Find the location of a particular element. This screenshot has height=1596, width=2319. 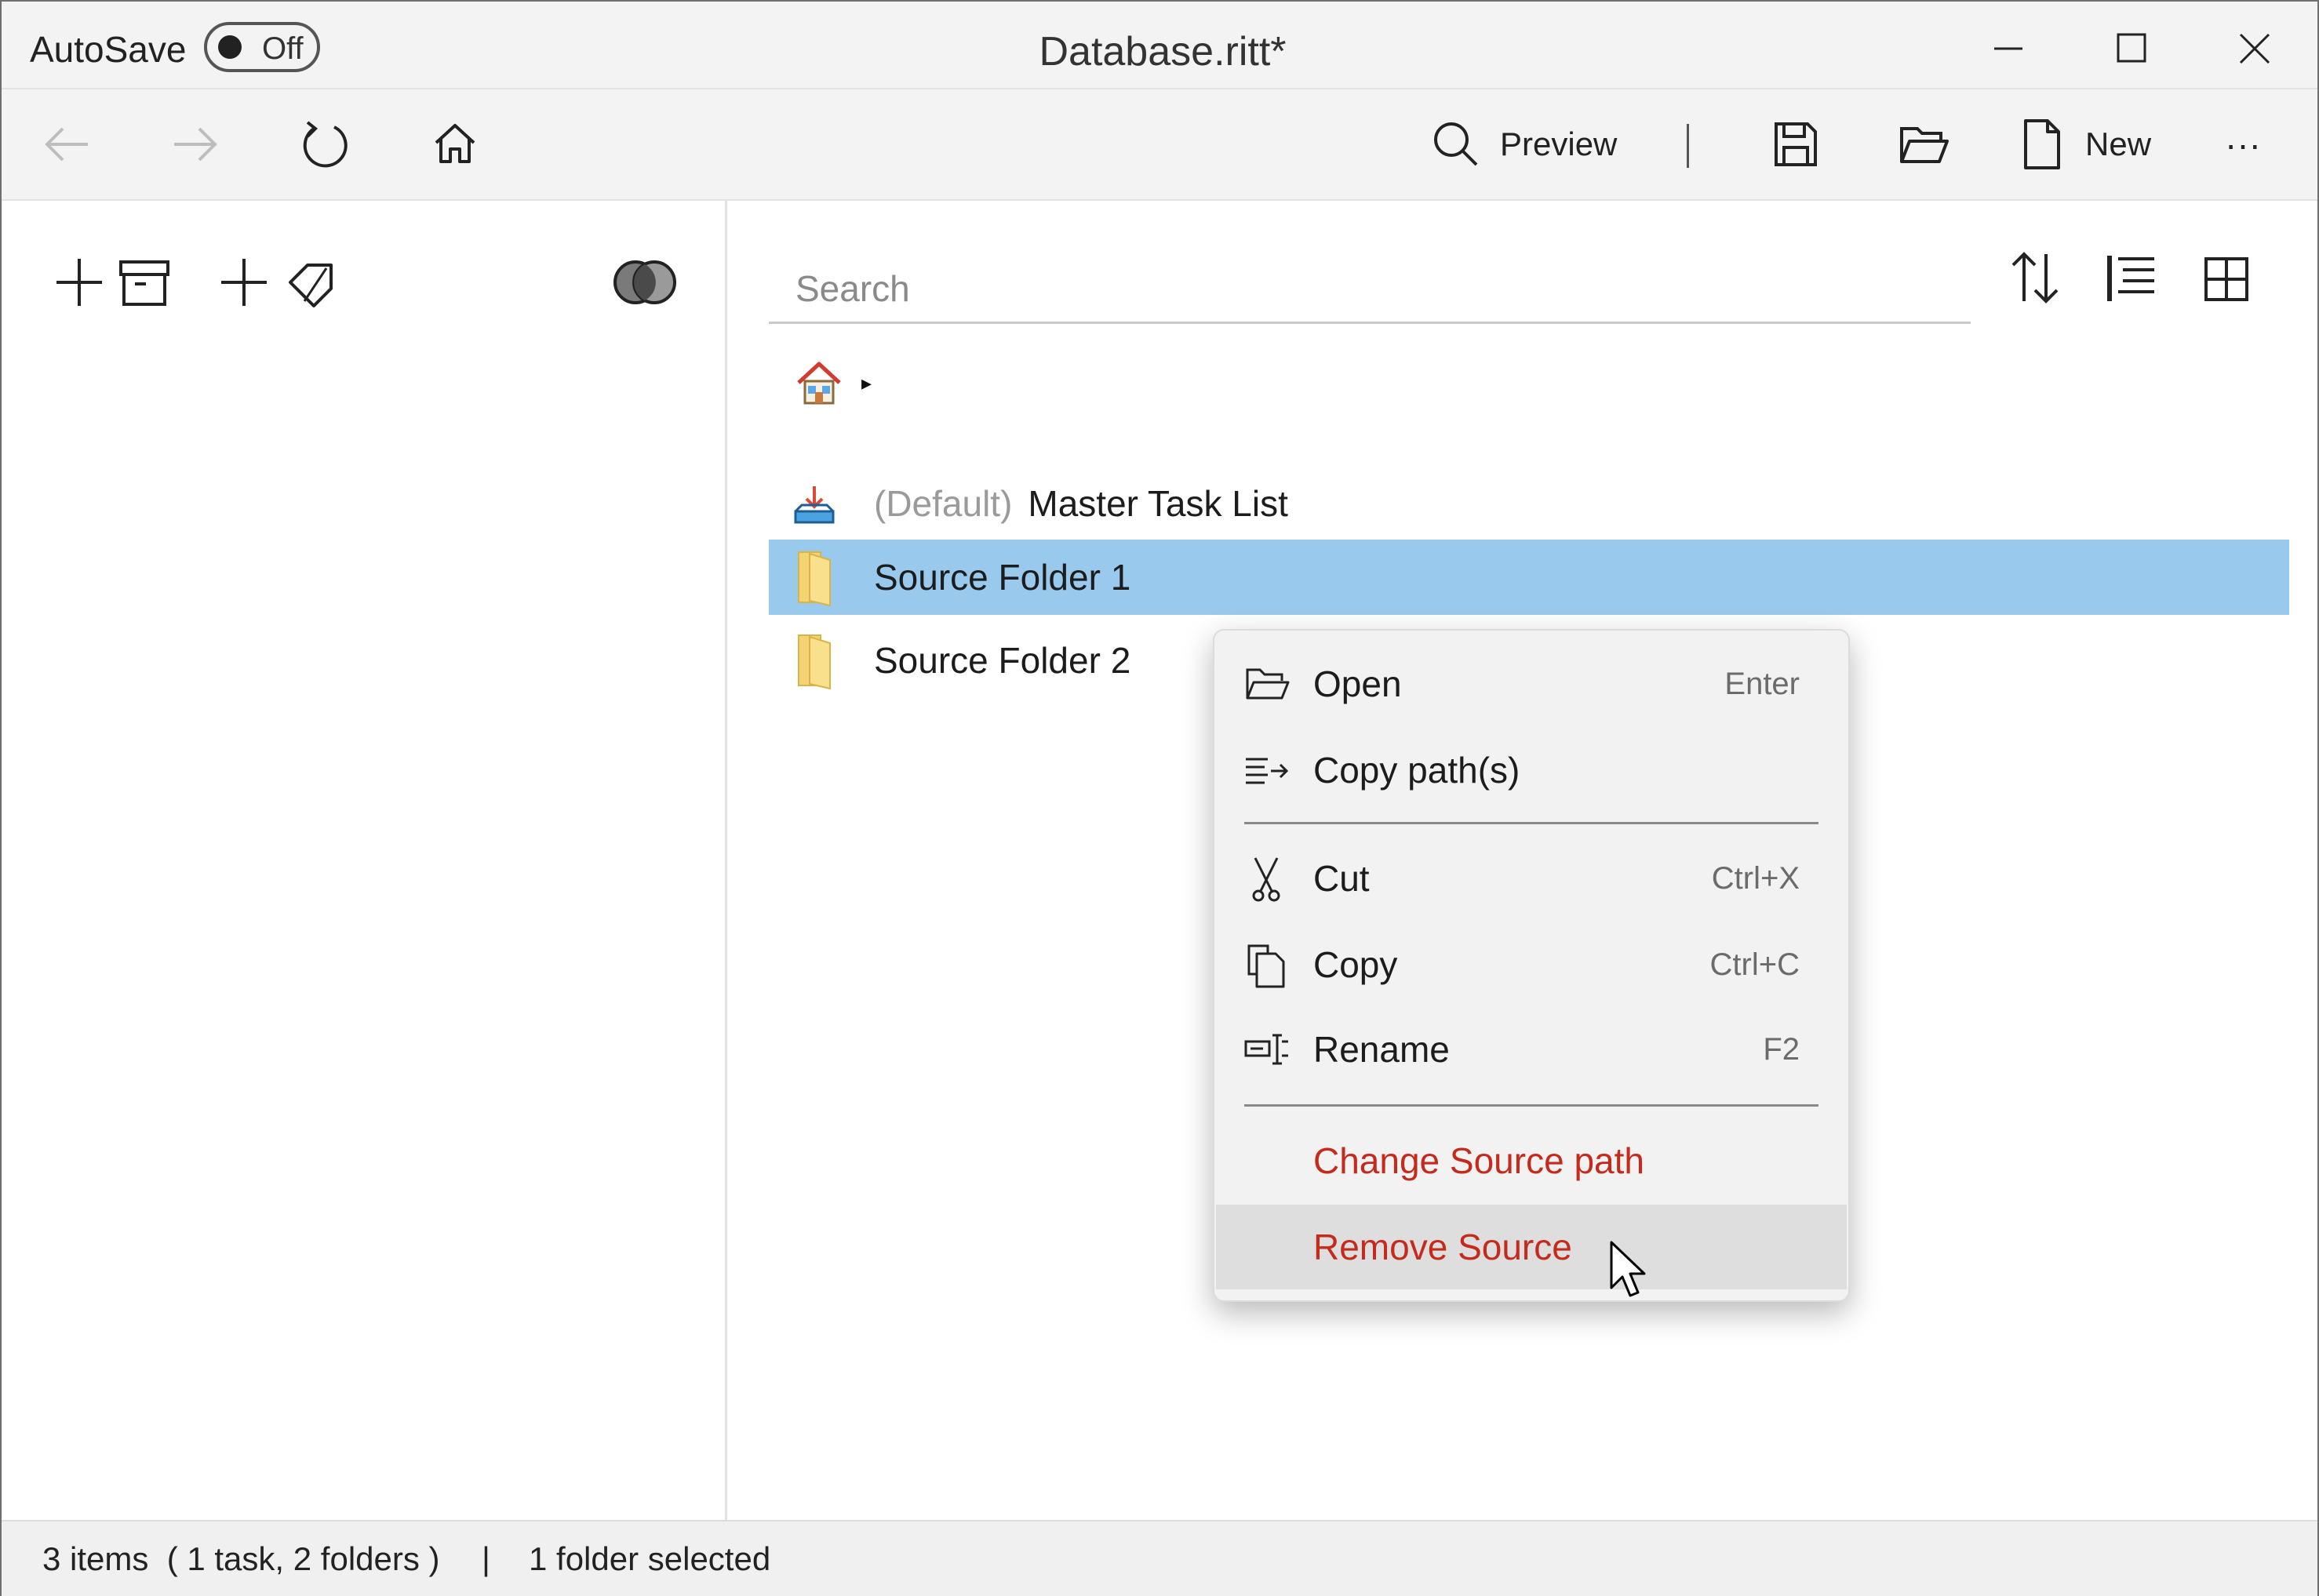

sort-button is located at coordinates (2035, 280).